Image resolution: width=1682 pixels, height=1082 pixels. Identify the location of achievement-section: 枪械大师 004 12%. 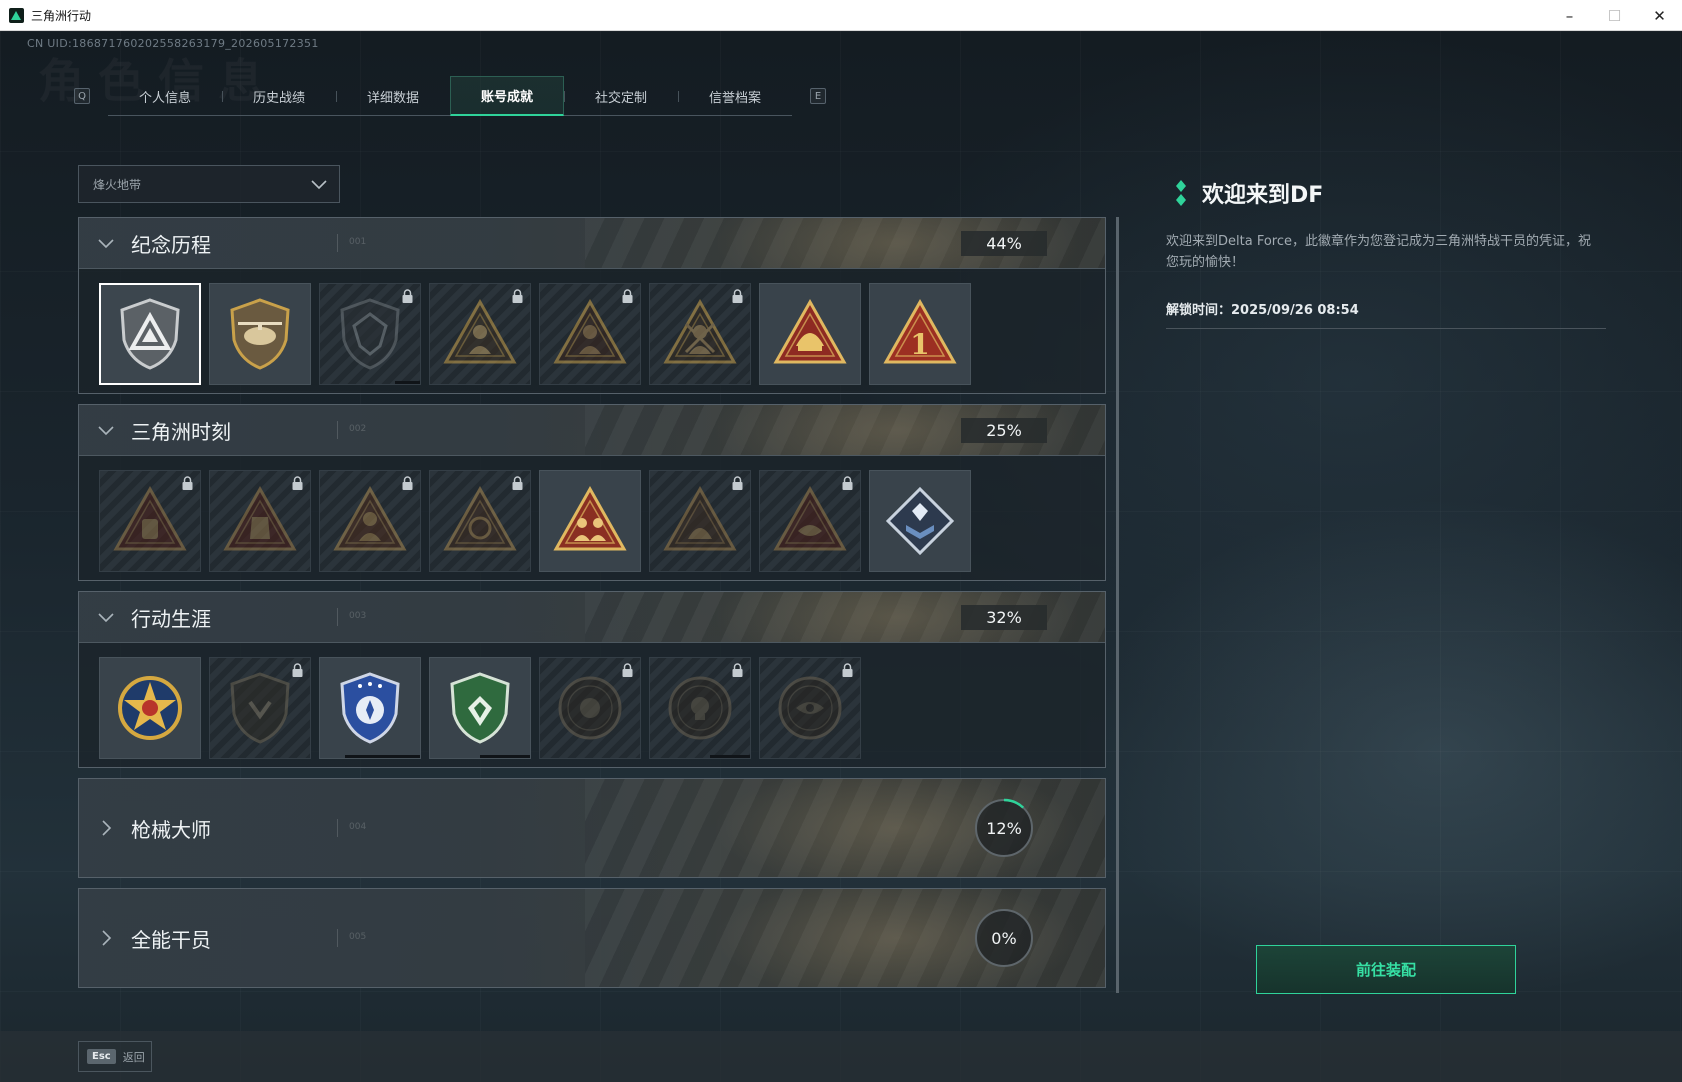
(592, 828).